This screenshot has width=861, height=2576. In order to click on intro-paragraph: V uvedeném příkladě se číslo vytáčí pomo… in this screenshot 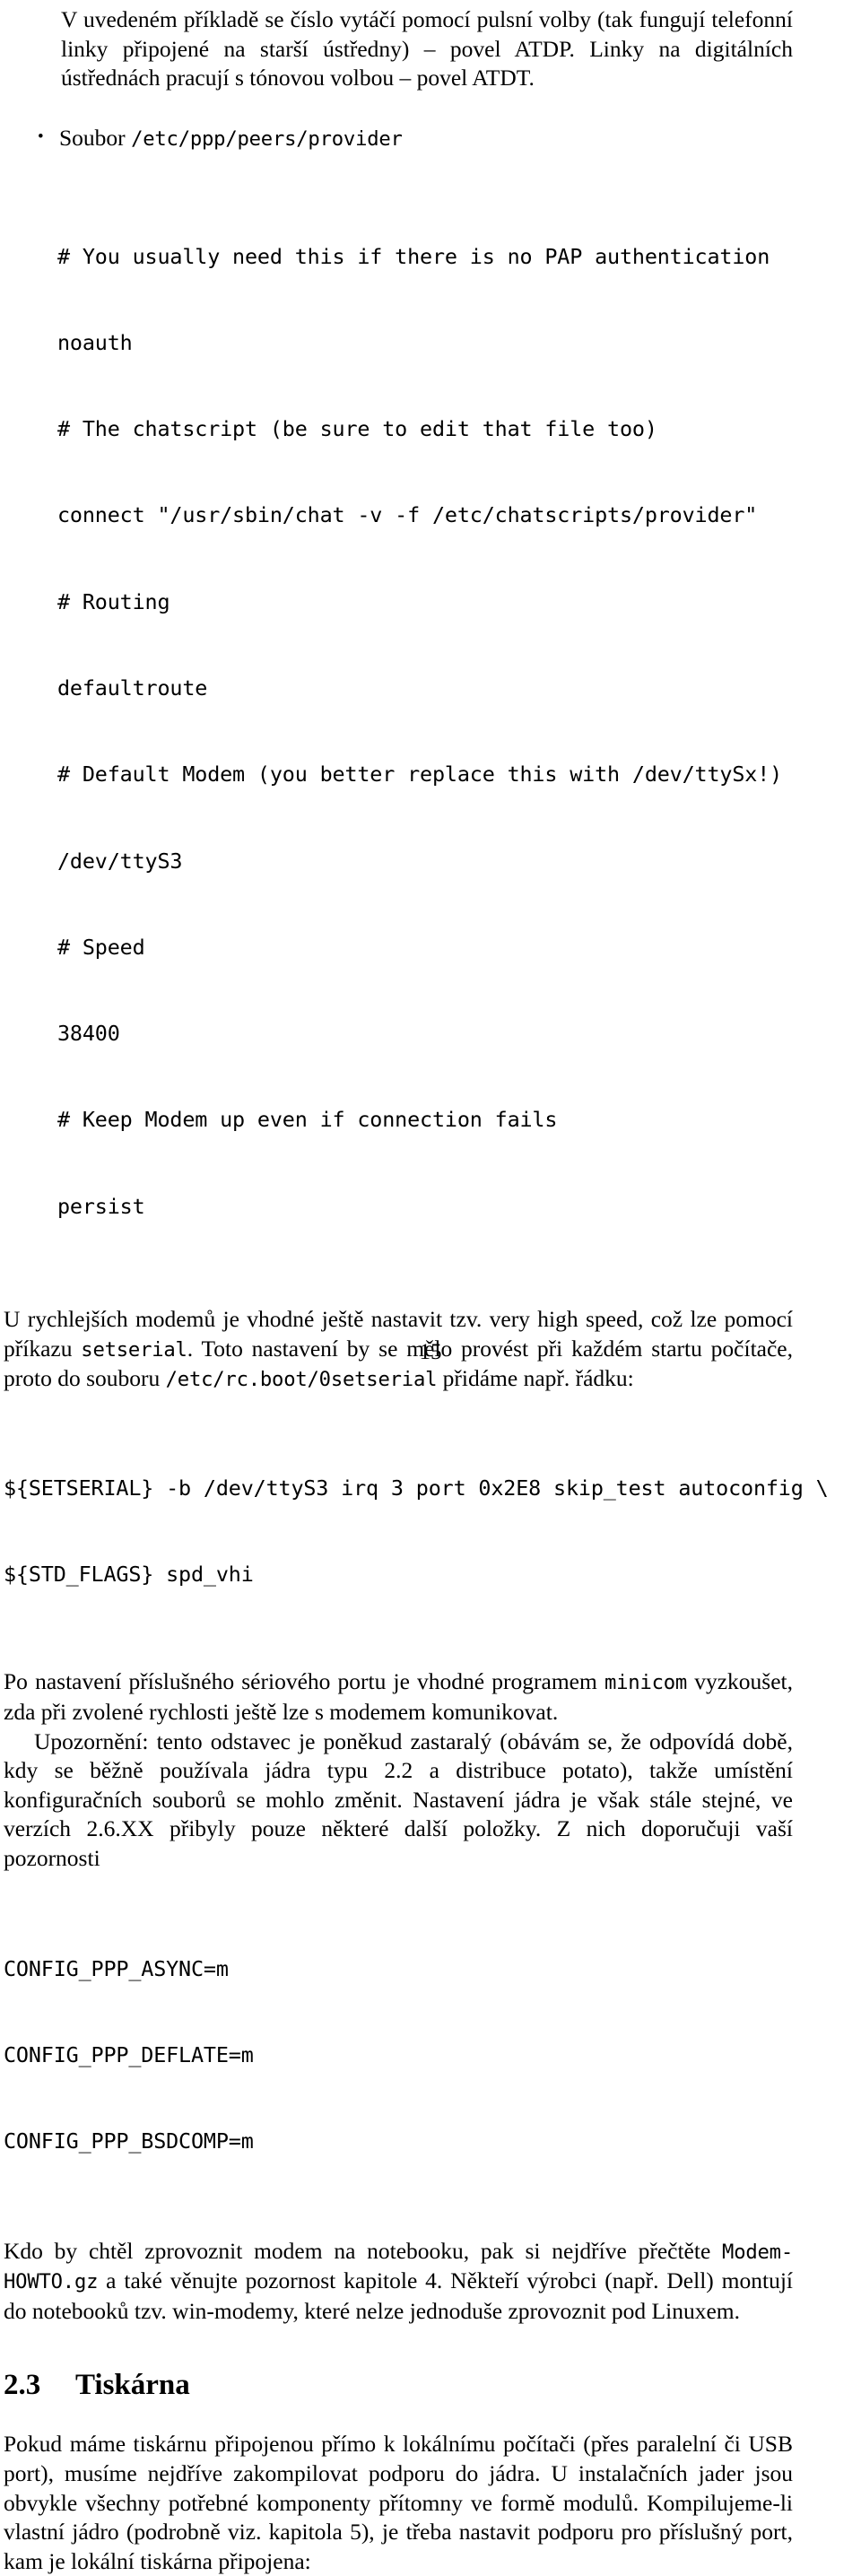, I will do `click(427, 48)`.